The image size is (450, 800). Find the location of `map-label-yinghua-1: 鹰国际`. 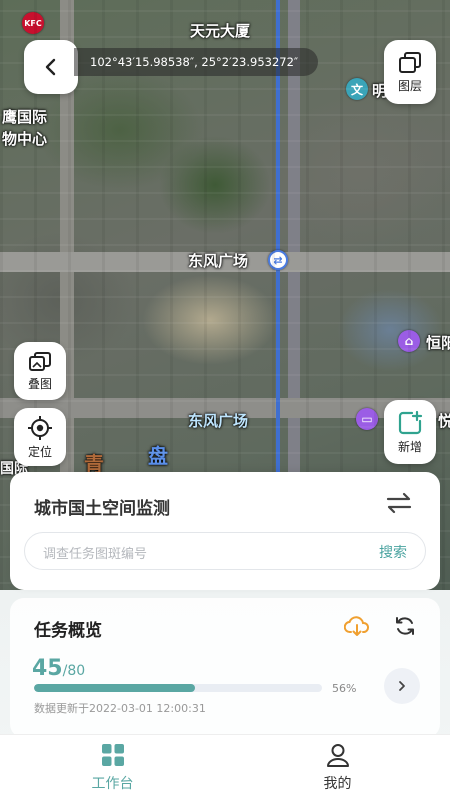

map-label-yinghua-1: 鹰国际 is located at coordinates (25, 117).